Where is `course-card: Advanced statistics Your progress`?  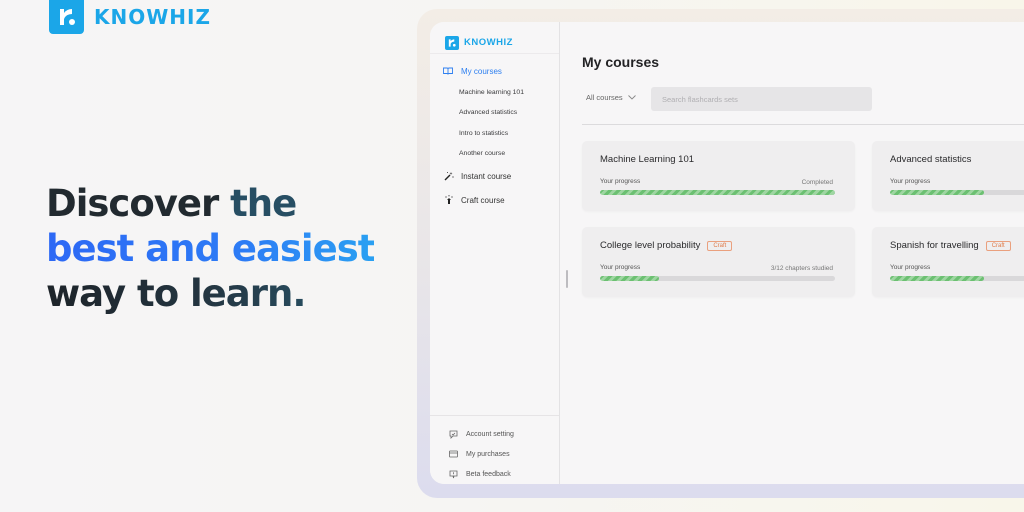 course-card: Advanced statistics Your progress is located at coordinates (948, 176).